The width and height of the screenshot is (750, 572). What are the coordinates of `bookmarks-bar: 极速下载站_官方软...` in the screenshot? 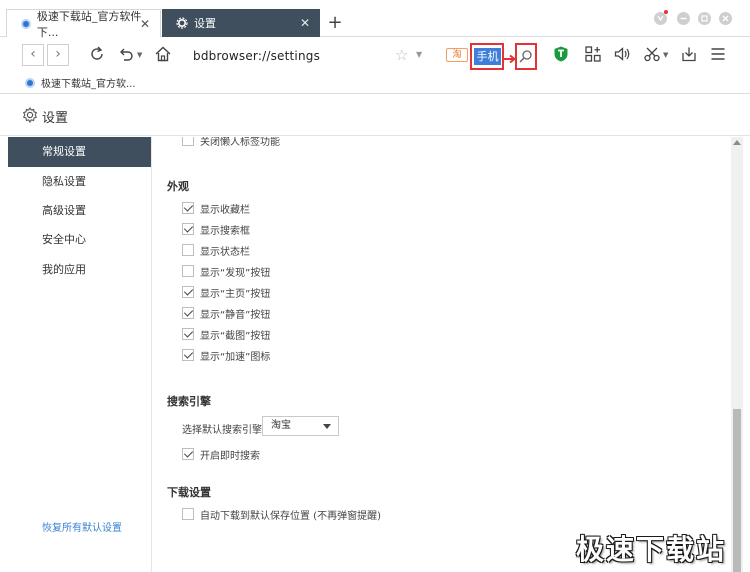 It's located at (375, 83).